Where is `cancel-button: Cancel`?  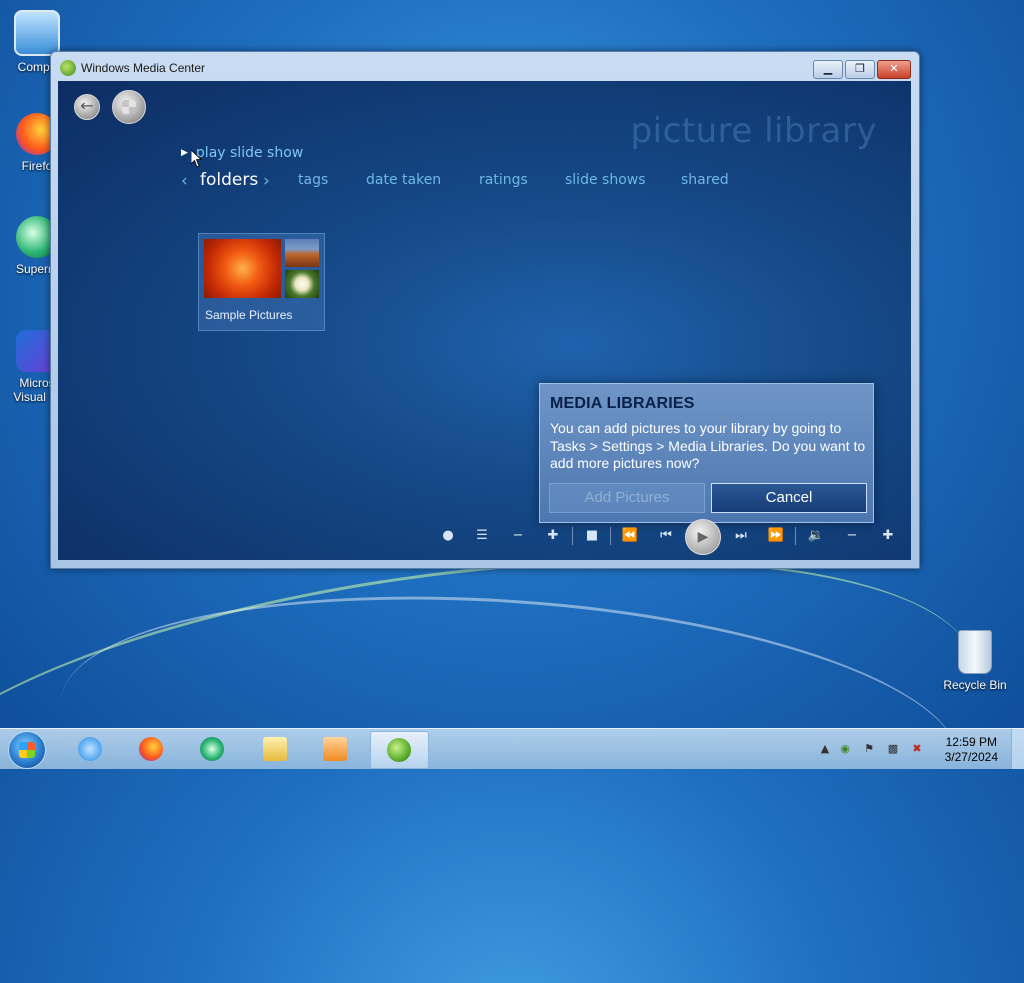 cancel-button: Cancel is located at coordinates (789, 498).